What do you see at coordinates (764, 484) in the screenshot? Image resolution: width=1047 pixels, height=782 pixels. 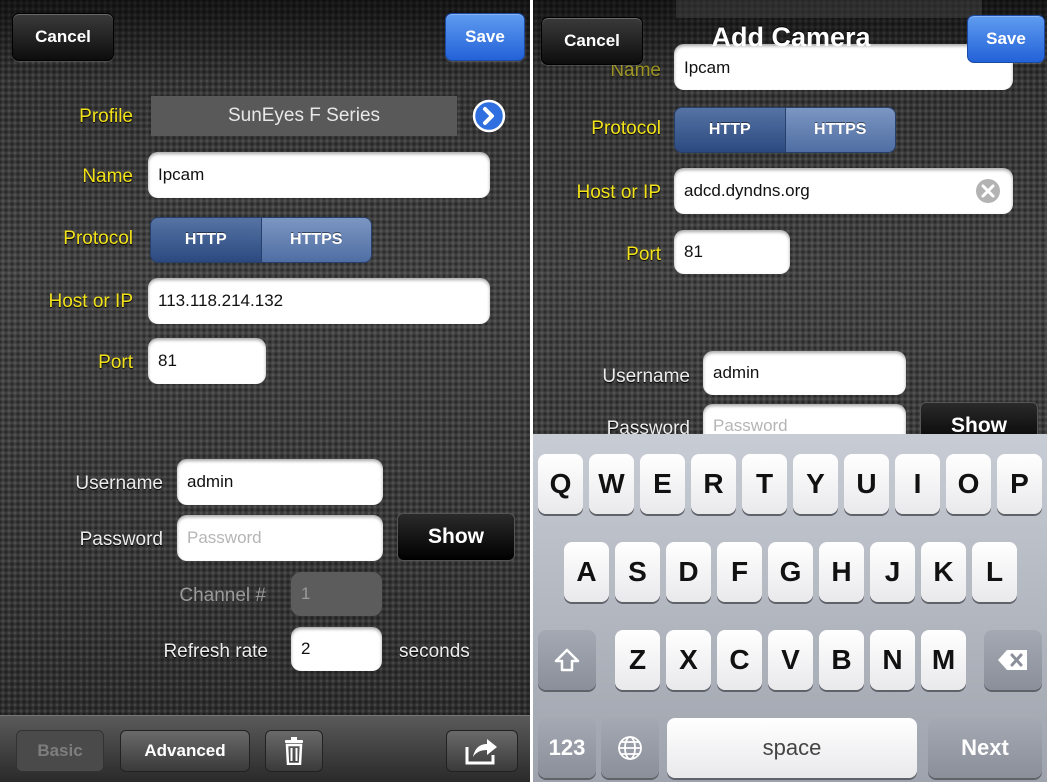 I see `key-t: T` at bounding box center [764, 484].